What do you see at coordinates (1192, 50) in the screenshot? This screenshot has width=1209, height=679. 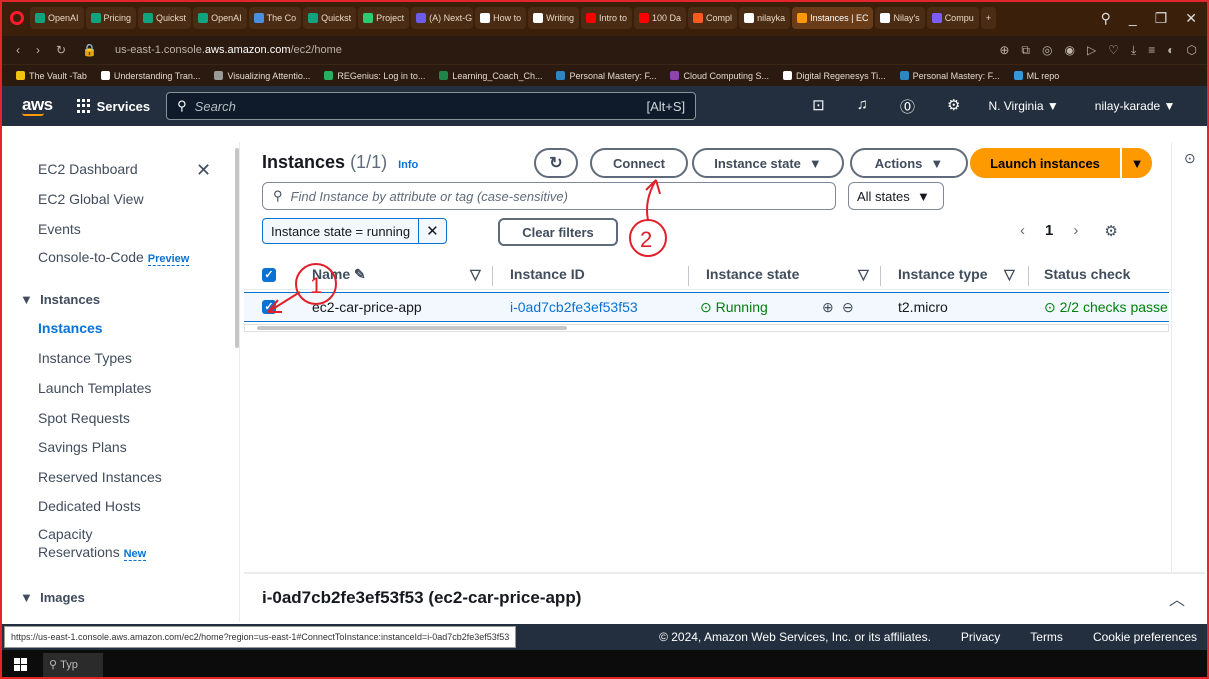 I see `extensions-icon: ⬡` at bounding box center [1192, 50].